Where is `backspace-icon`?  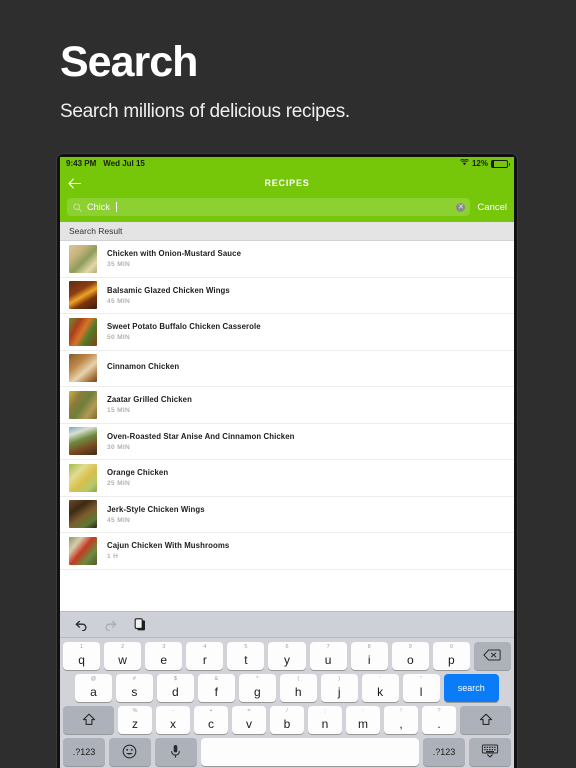 backspace-icon is located at coordinates (492, 656).